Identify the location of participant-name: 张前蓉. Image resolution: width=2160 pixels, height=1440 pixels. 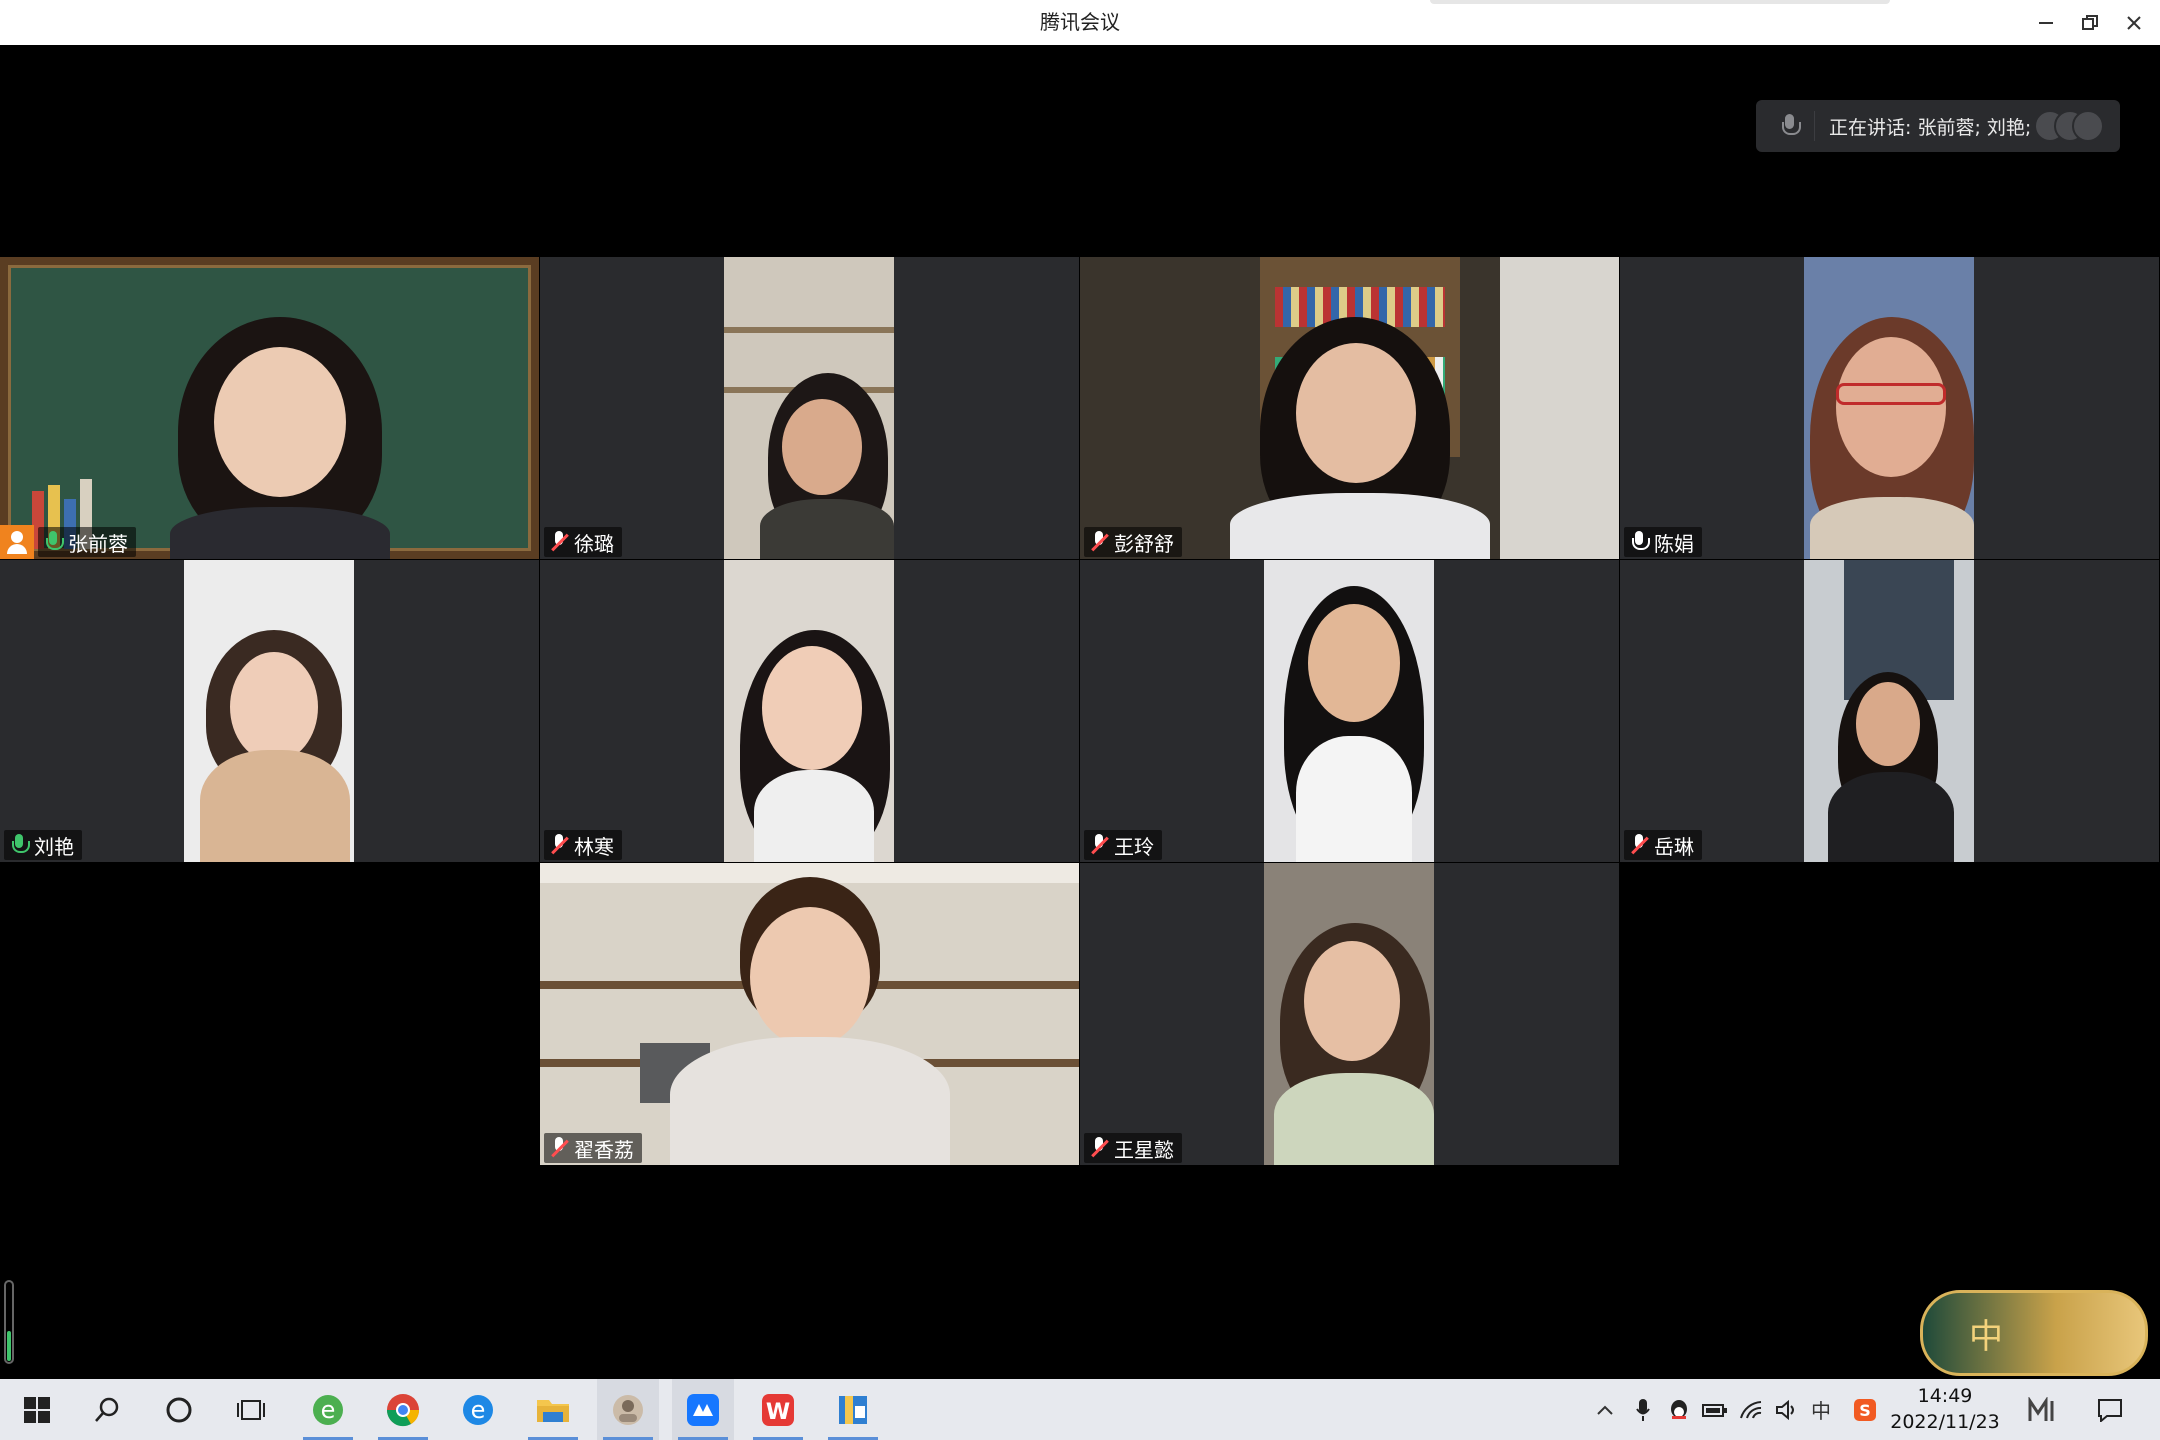
(98, 543).